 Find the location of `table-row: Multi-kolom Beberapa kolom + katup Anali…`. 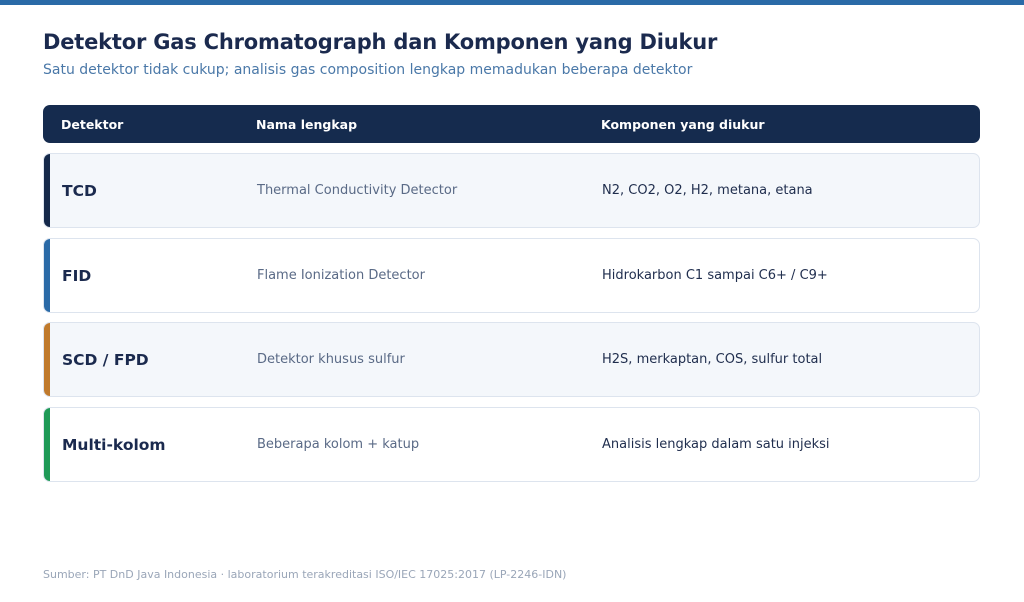

table-row: Multi-kolom Beberapa kolom + katup Anali… is located at coordinates (511, 444).